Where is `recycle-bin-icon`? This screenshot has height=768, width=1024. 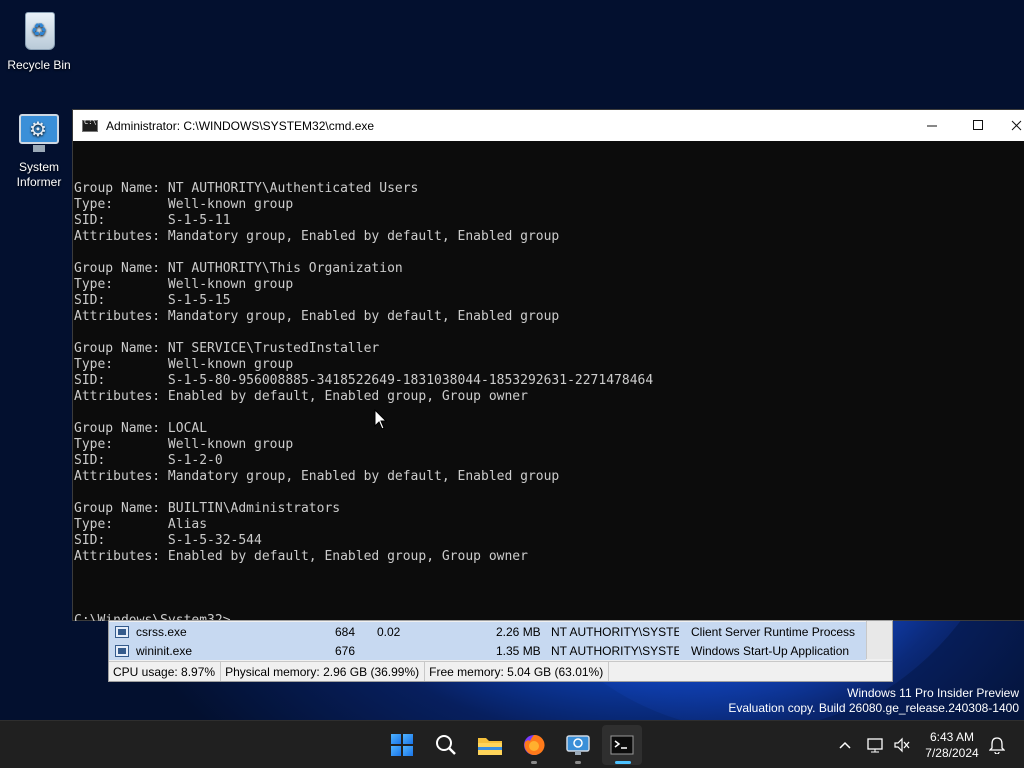
recycle-bin-icon is located at coordinates (39, 30).